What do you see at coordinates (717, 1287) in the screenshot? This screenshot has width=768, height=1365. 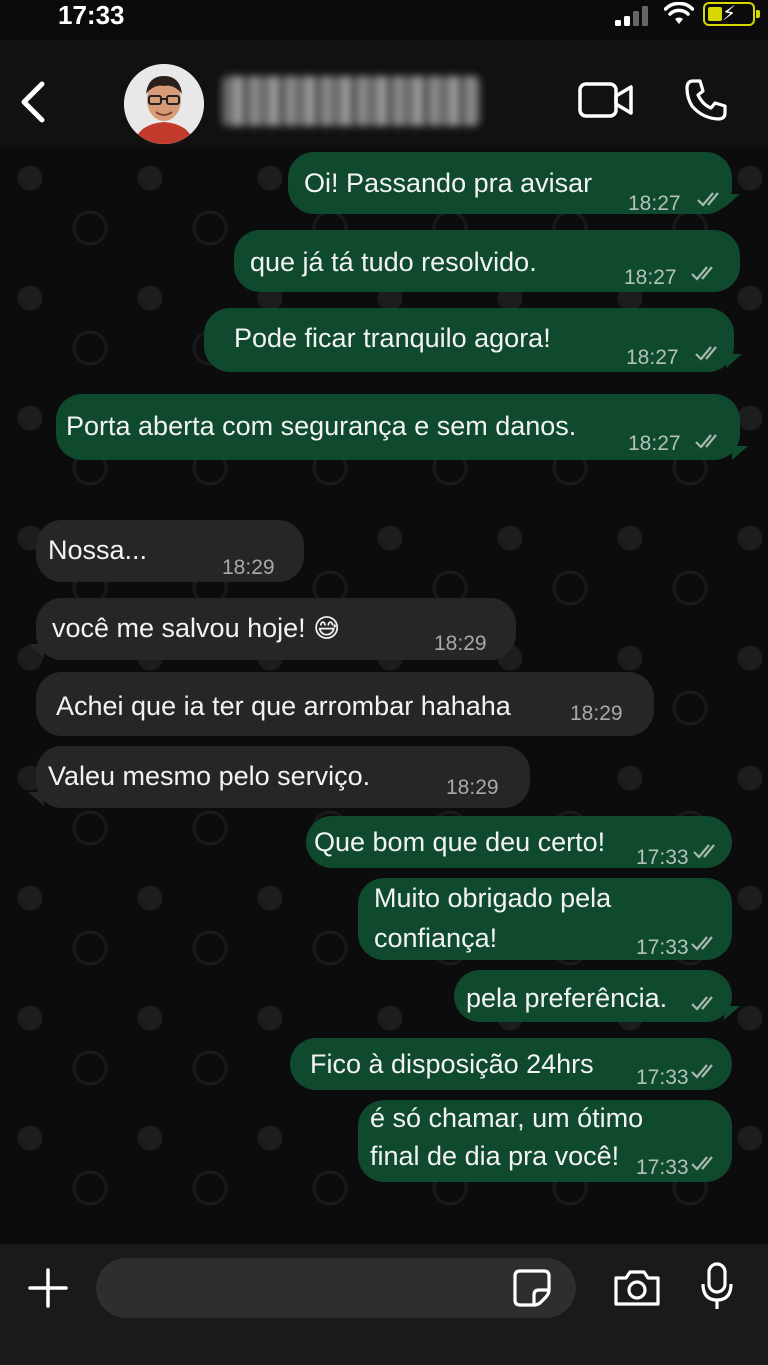 I see `microphone-icon` at bounding box center [717, 1287].